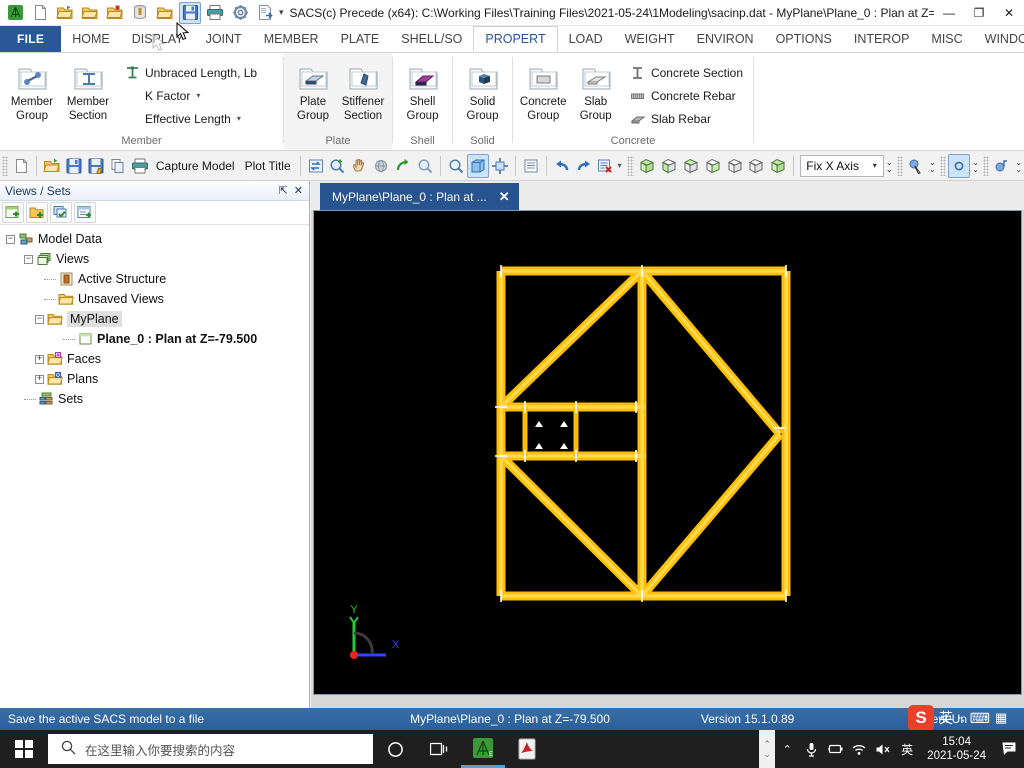 The image size is (1024, 768). Describe the element at coordinates (395, 749) in the screenshot. I see `cortana-circle-icon` at that location.